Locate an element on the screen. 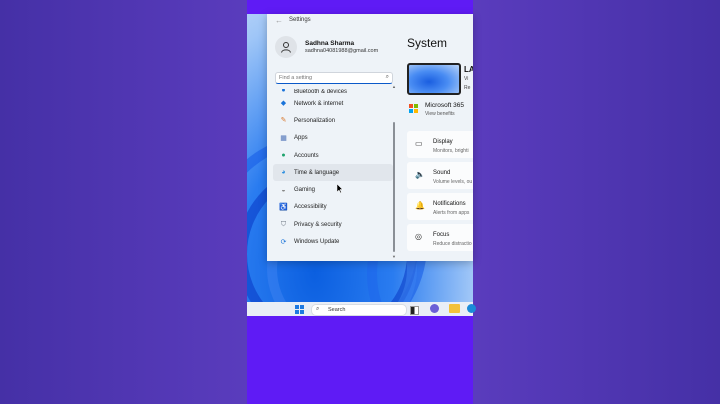  search-field: ⌕ is located at coordinates (334, 78).